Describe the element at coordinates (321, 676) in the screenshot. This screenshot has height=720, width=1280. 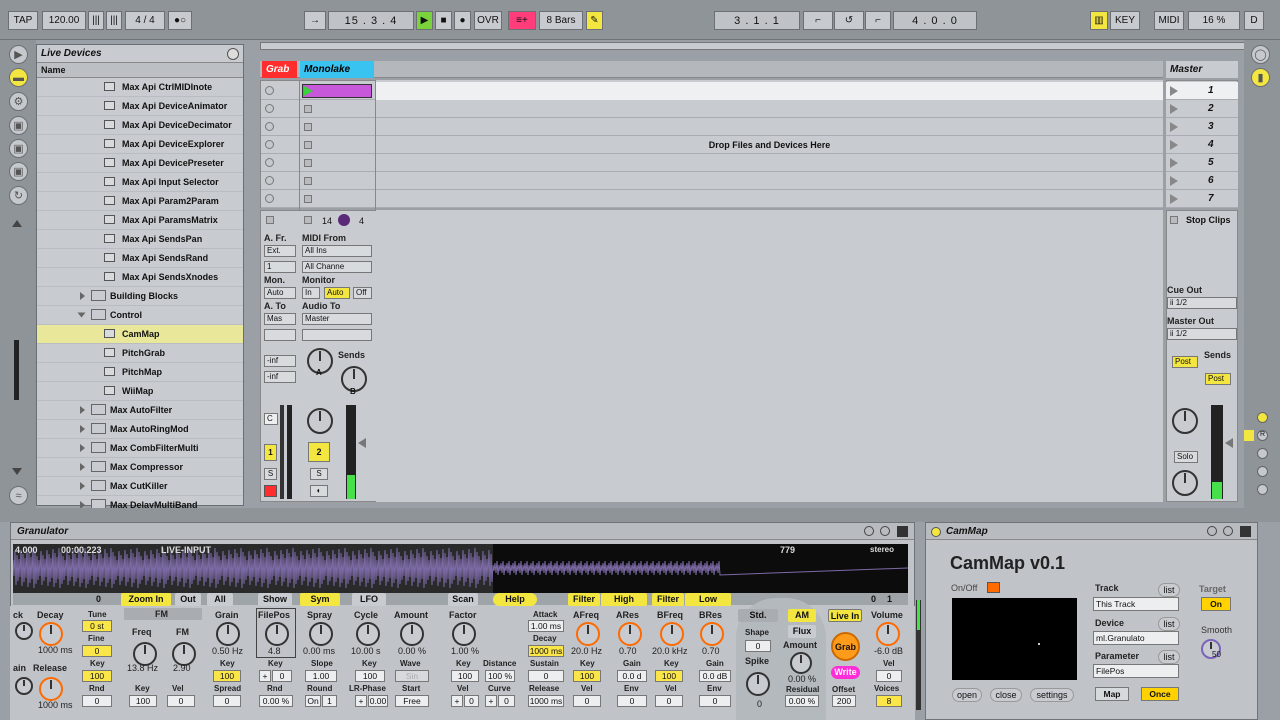
I see `slope-field: 1.00` at that location.